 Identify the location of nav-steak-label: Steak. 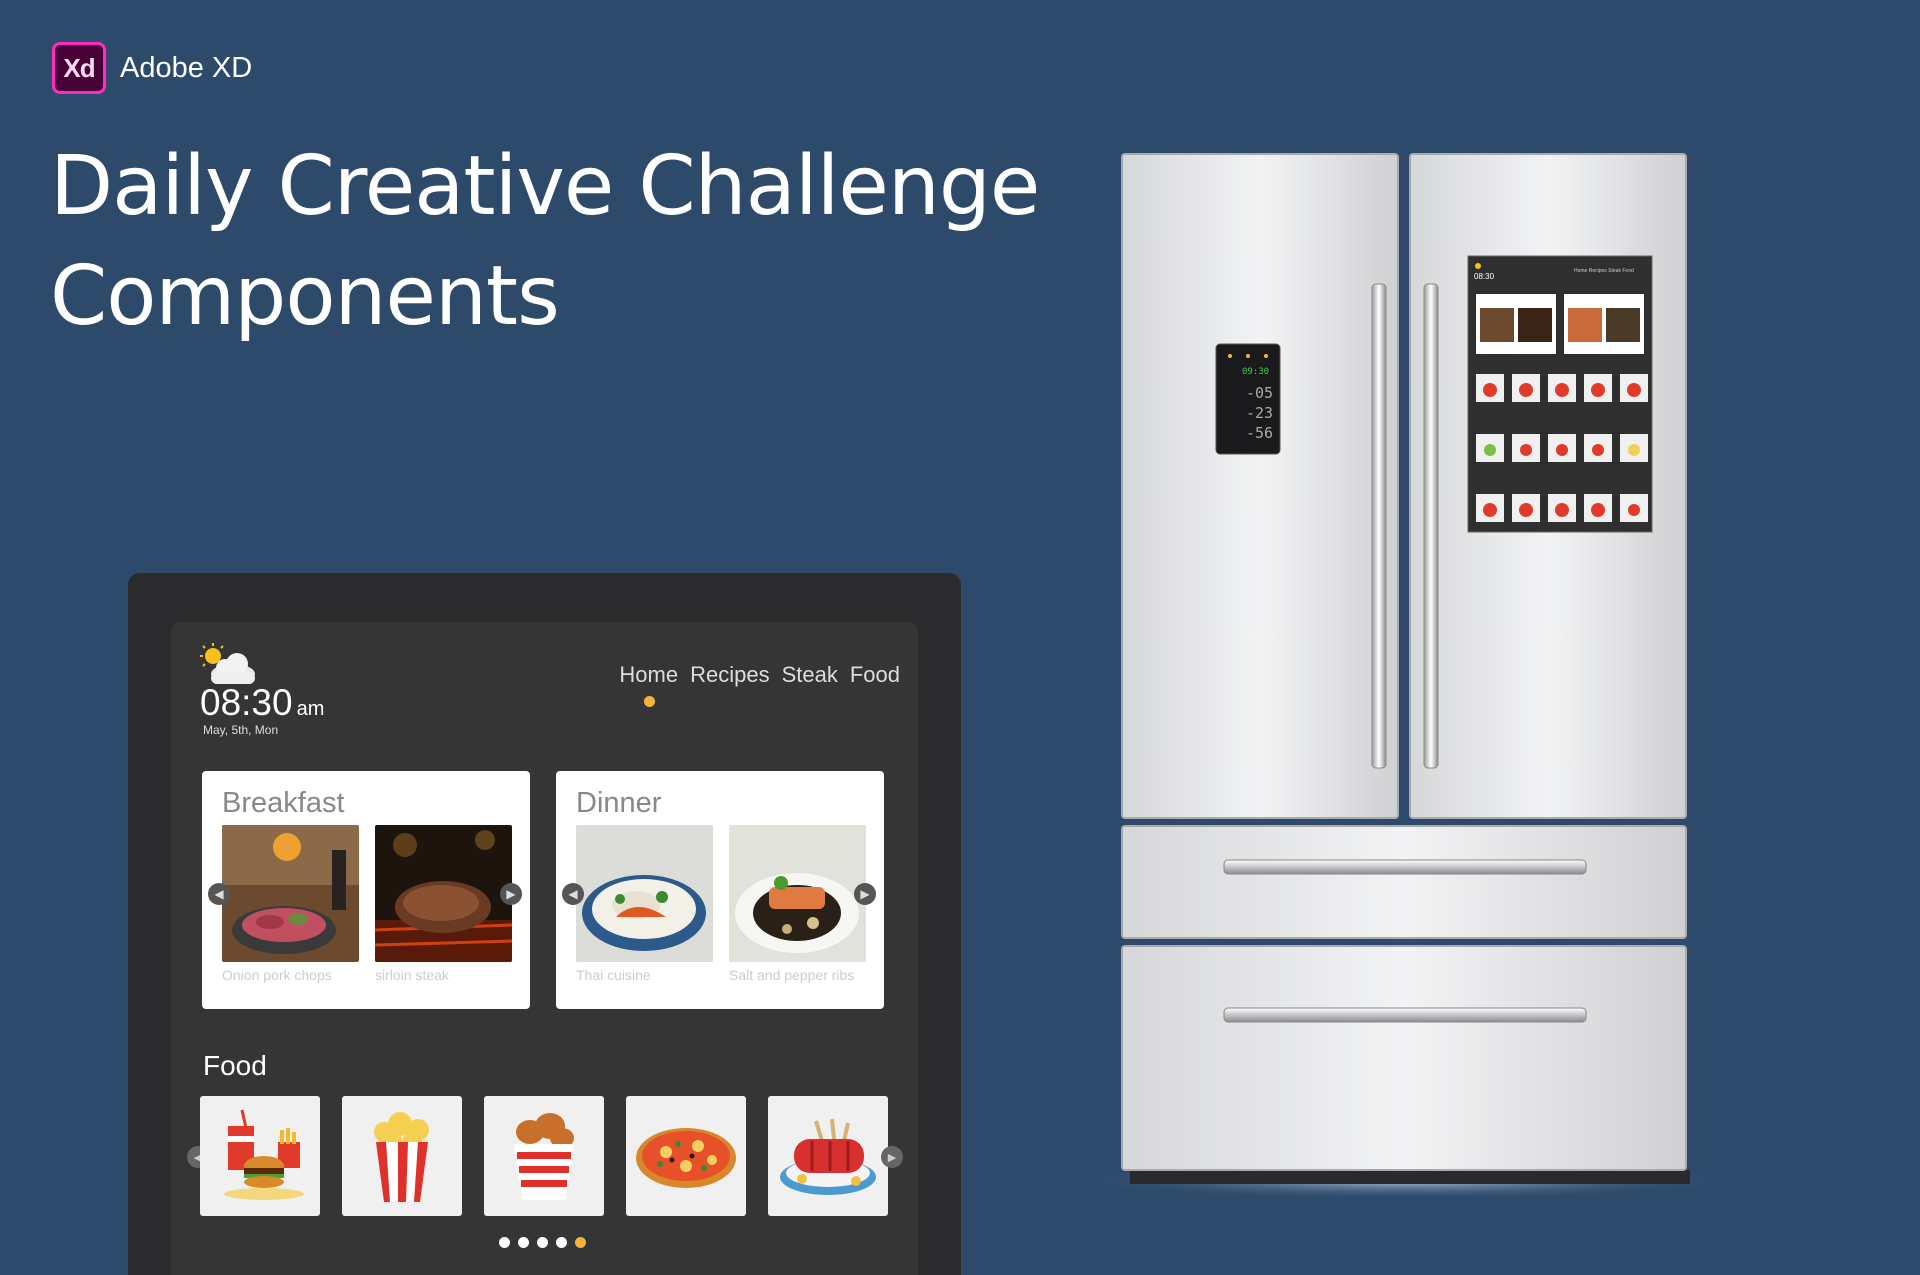
(809, 674).